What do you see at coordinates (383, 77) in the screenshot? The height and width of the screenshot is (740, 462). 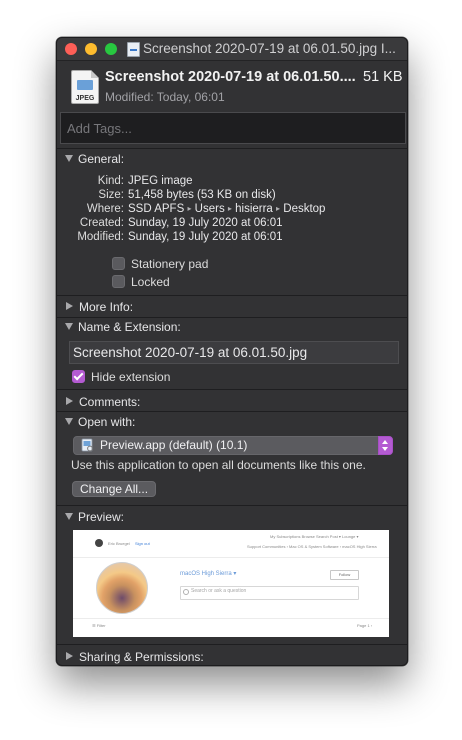 I see `file-size: 51 KB` at bounding box center [383, 77].